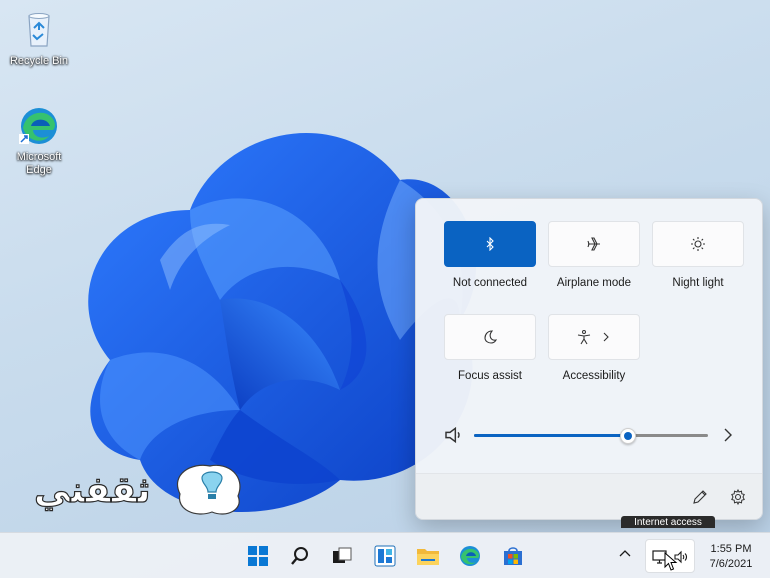 The height and width of the screenshot is (578, 770). I want to click on search-button, so click(300, 556).